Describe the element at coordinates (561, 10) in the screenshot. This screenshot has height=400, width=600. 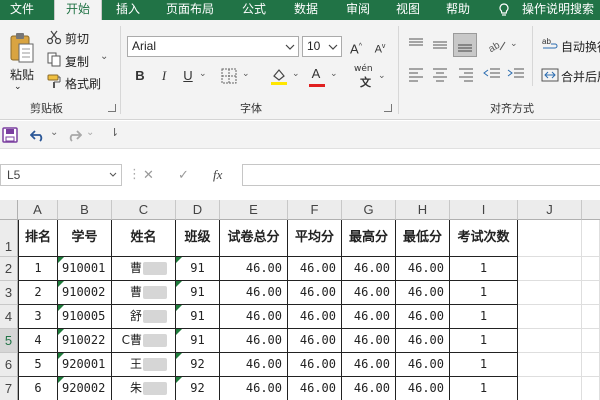
I see `tell-me-search: 操作说明搜索` at that location.